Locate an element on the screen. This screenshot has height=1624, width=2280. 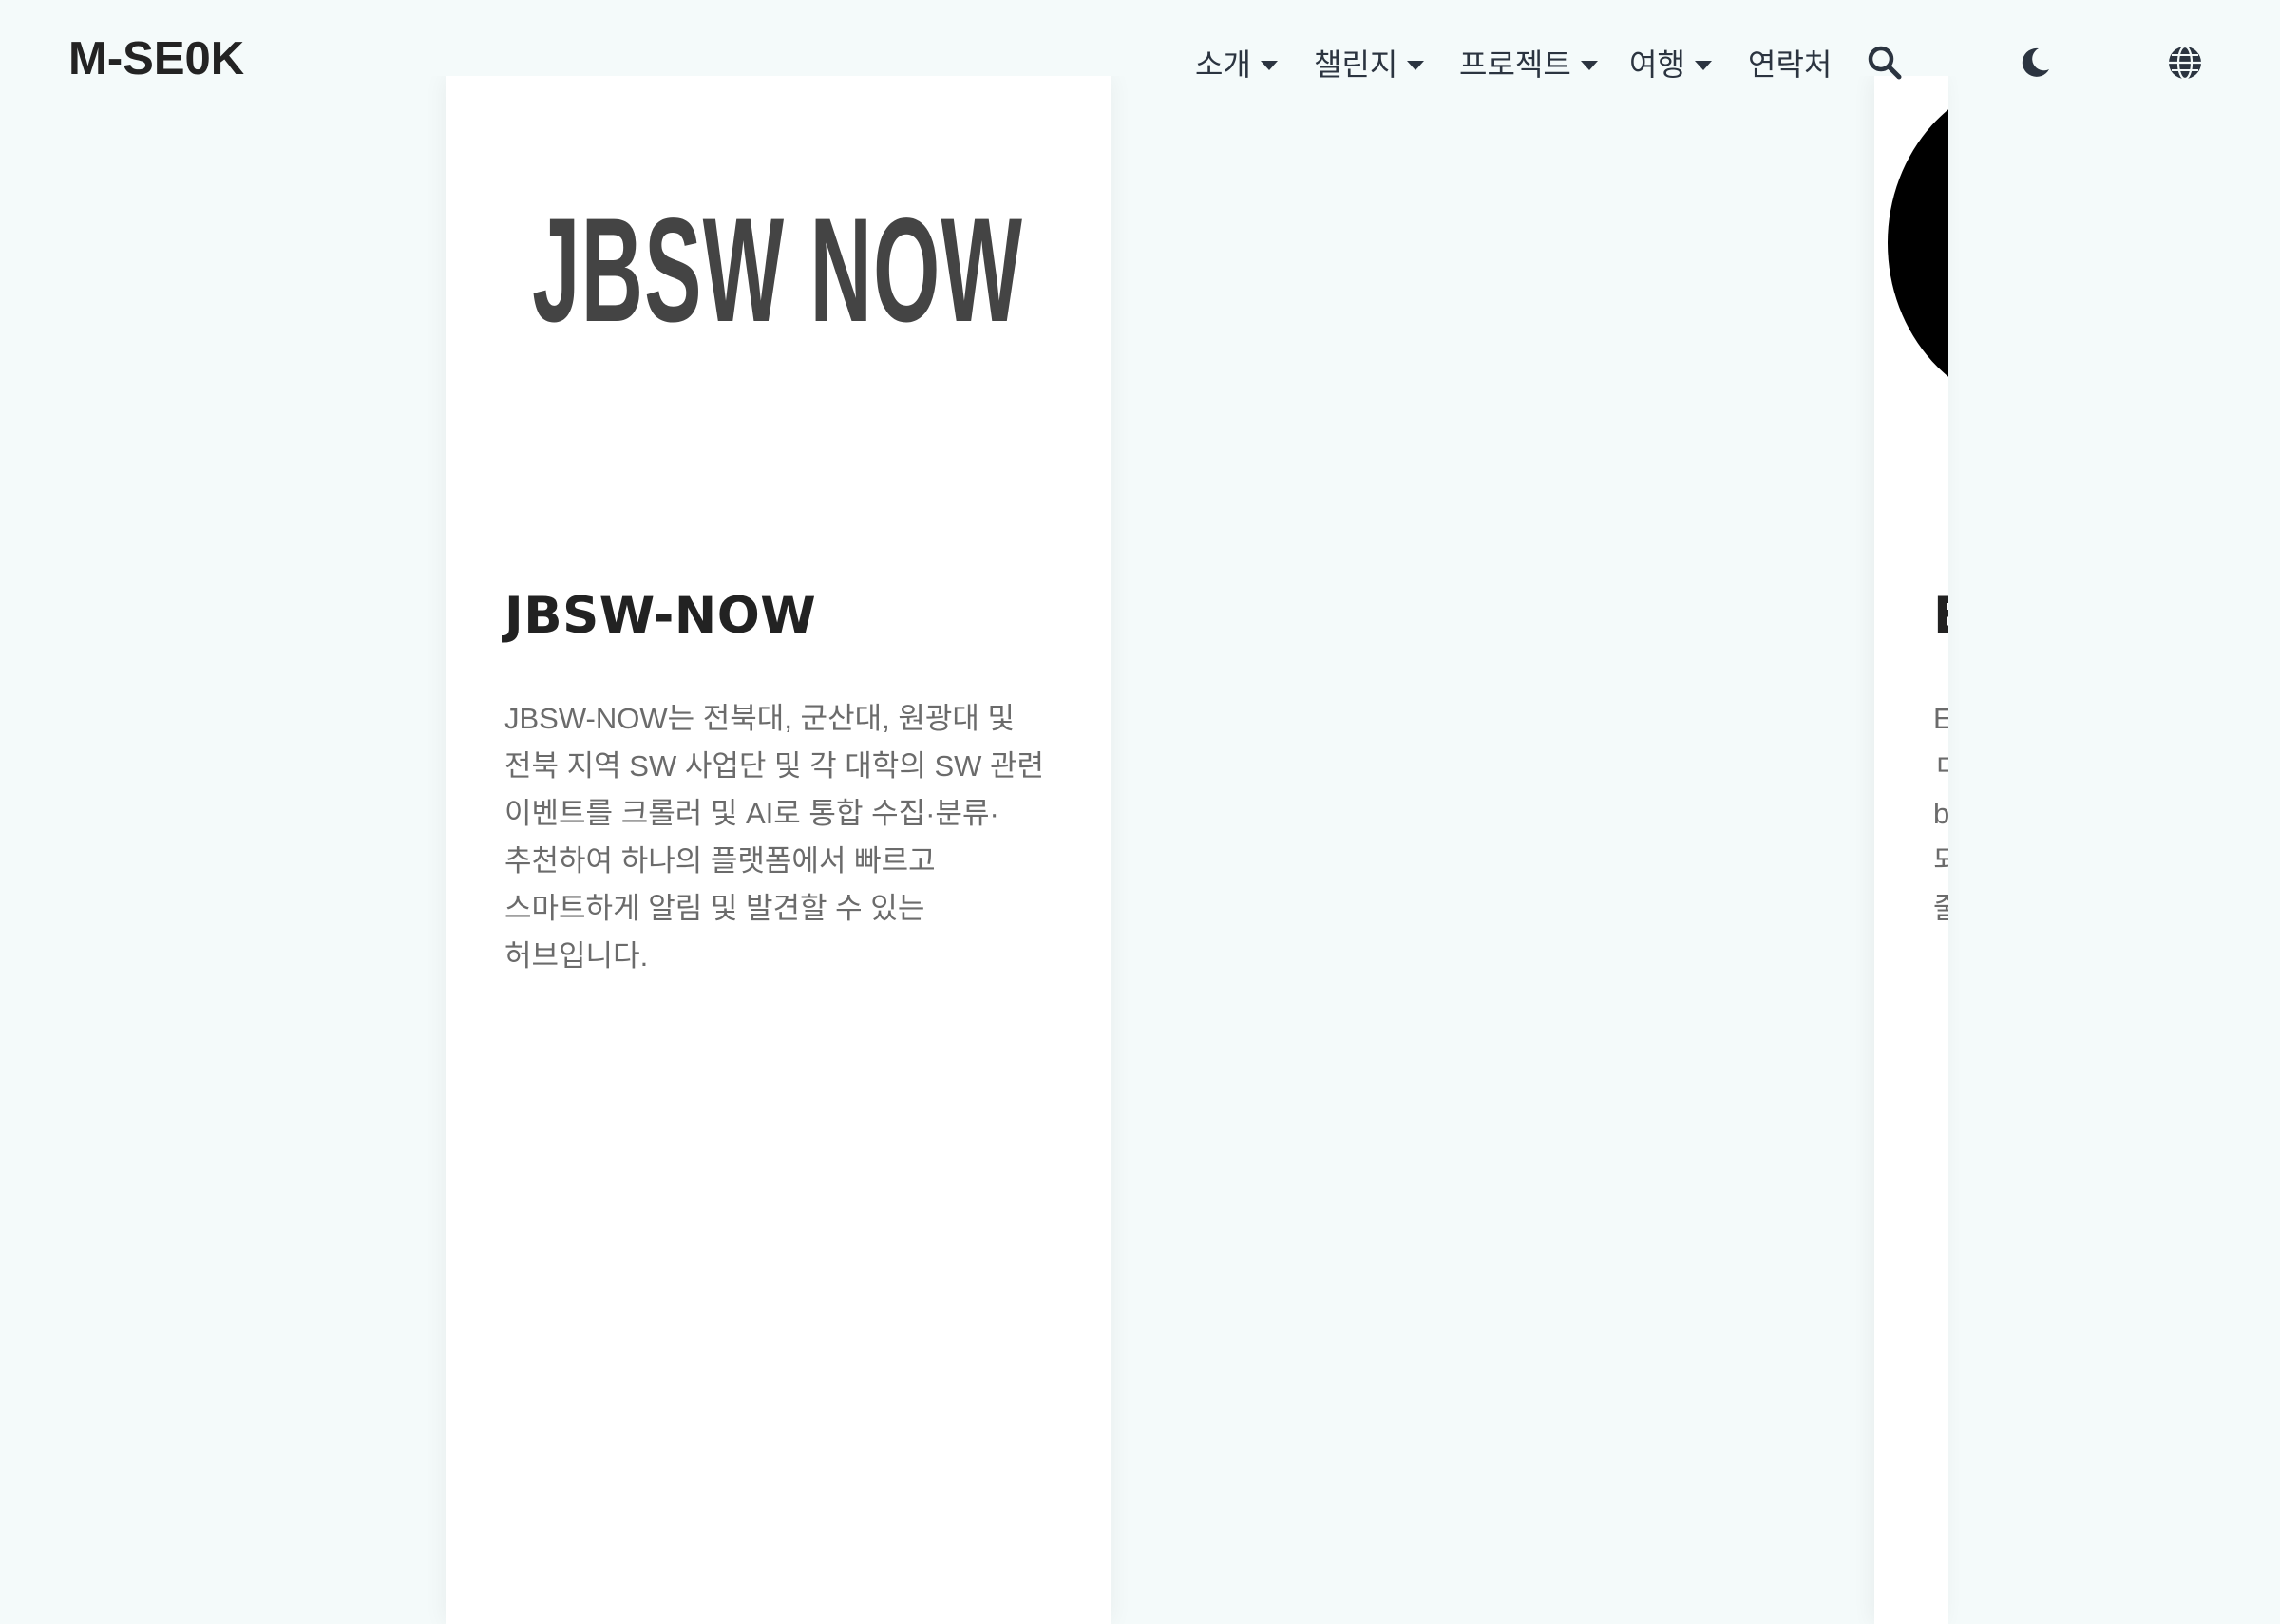
navbar: M-SE0K 소개 챌린지 프로젝트 여행 연락처 is located at coordinates (1140, 41).